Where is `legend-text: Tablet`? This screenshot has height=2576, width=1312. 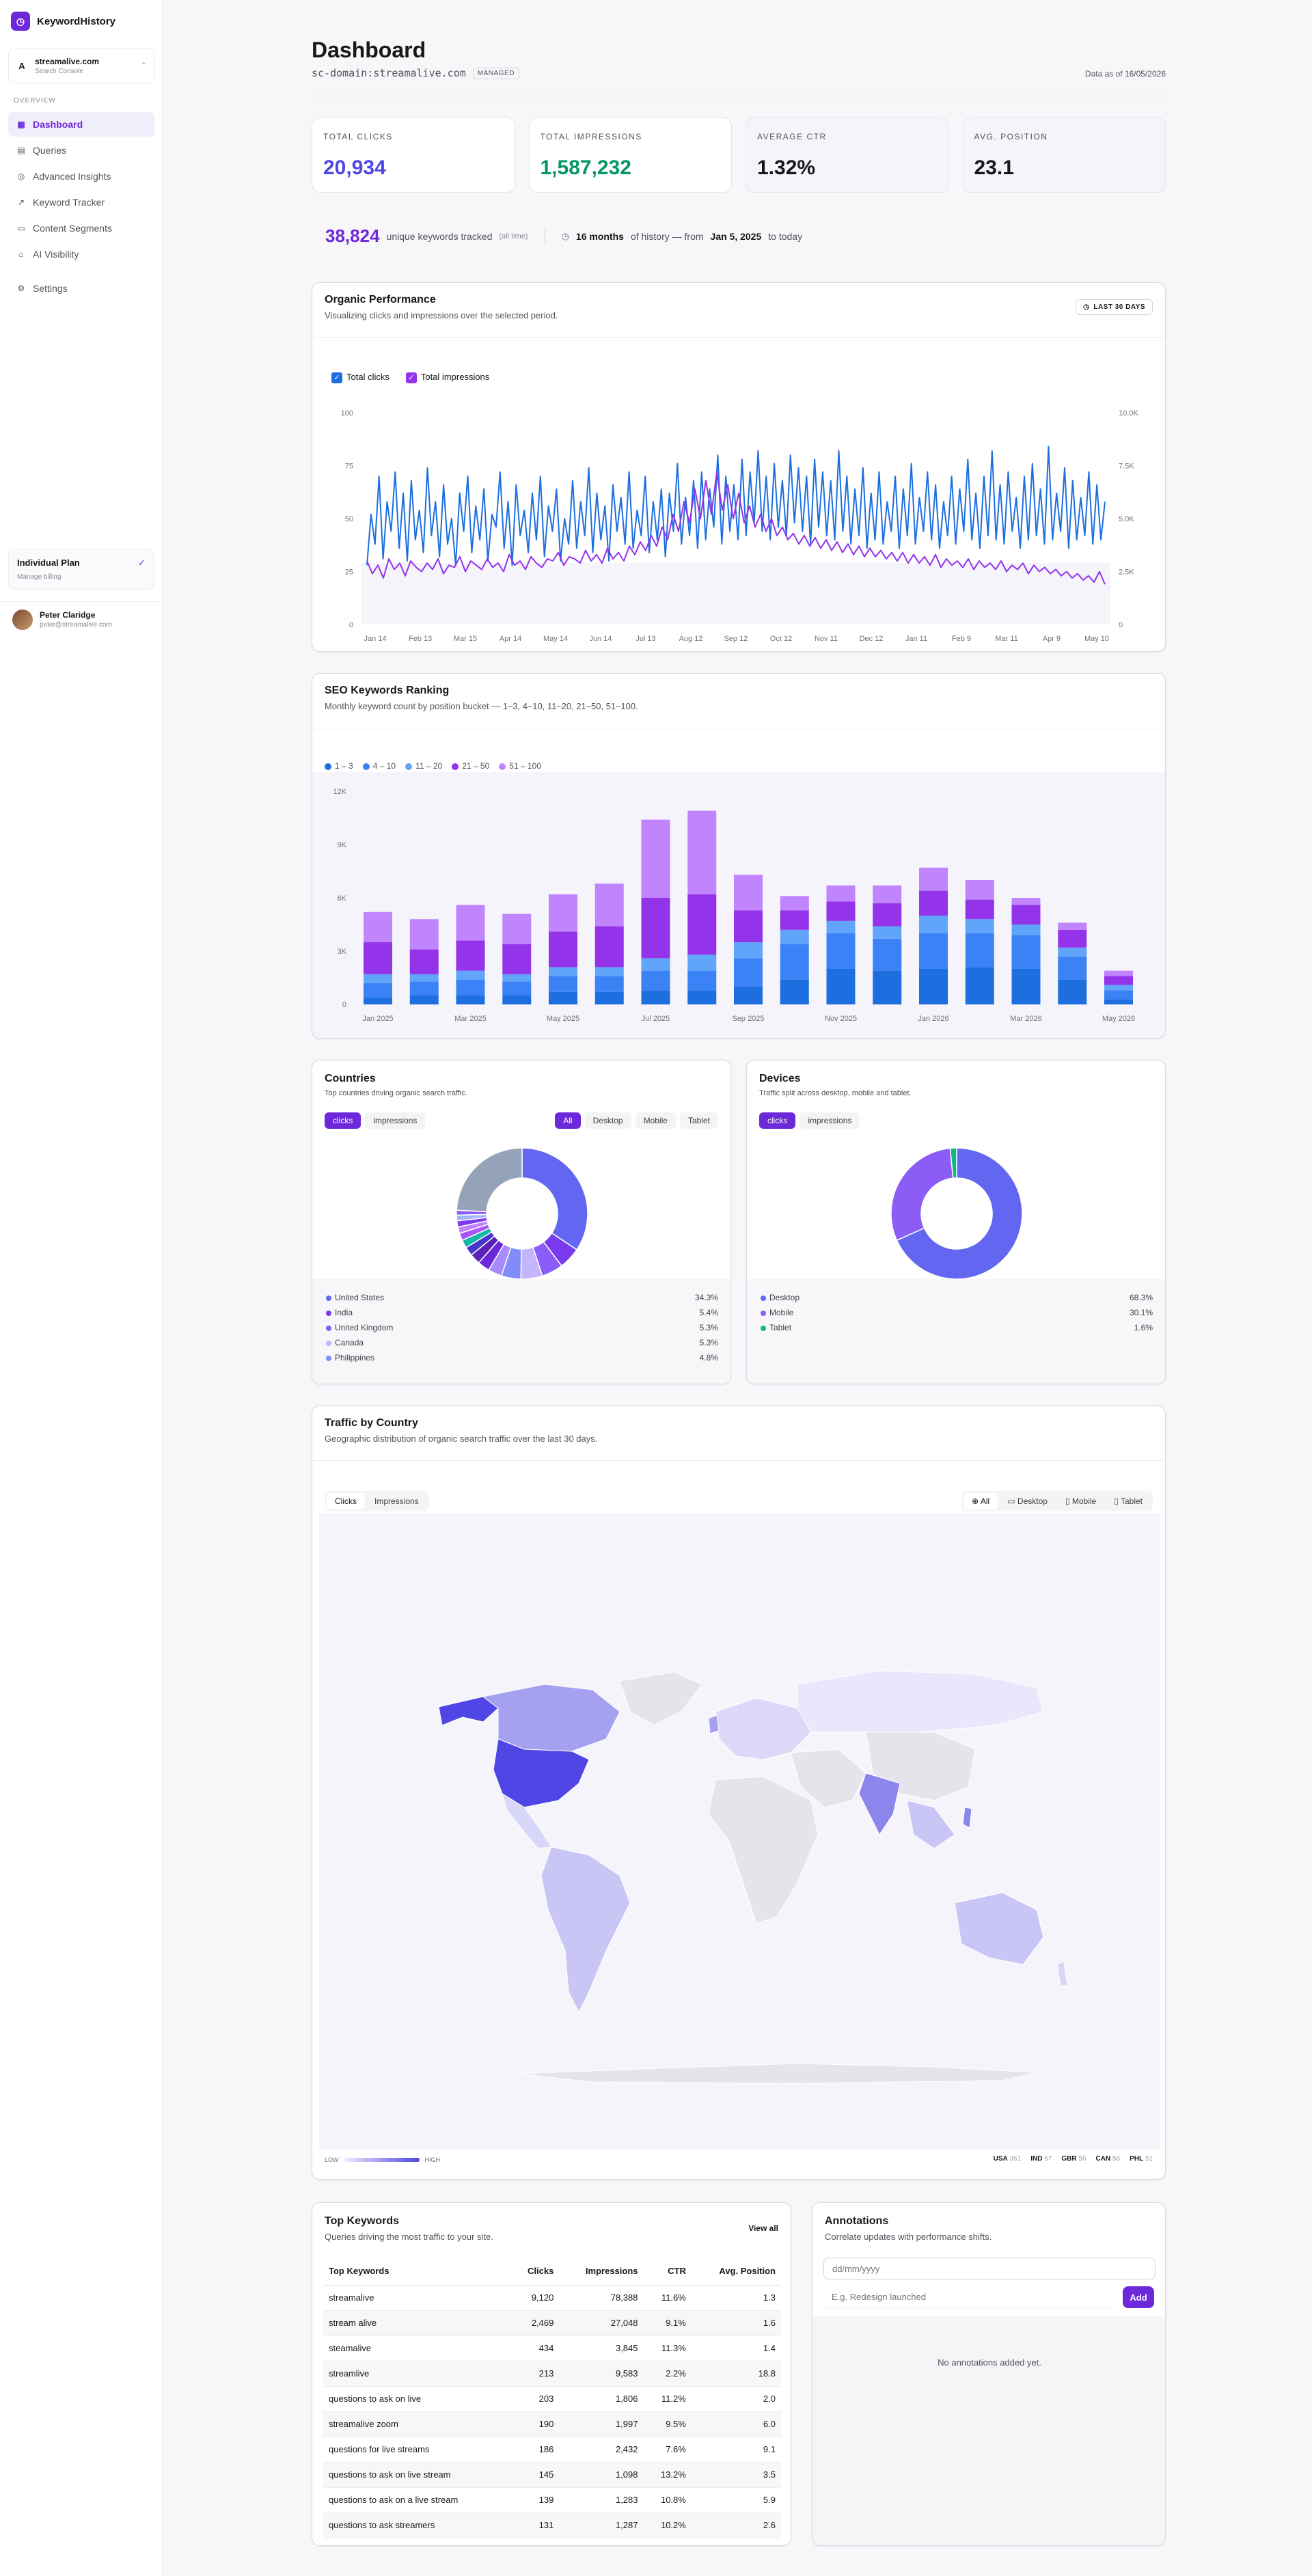
legend-text: Tablet is located at coordinates (780, 1327).